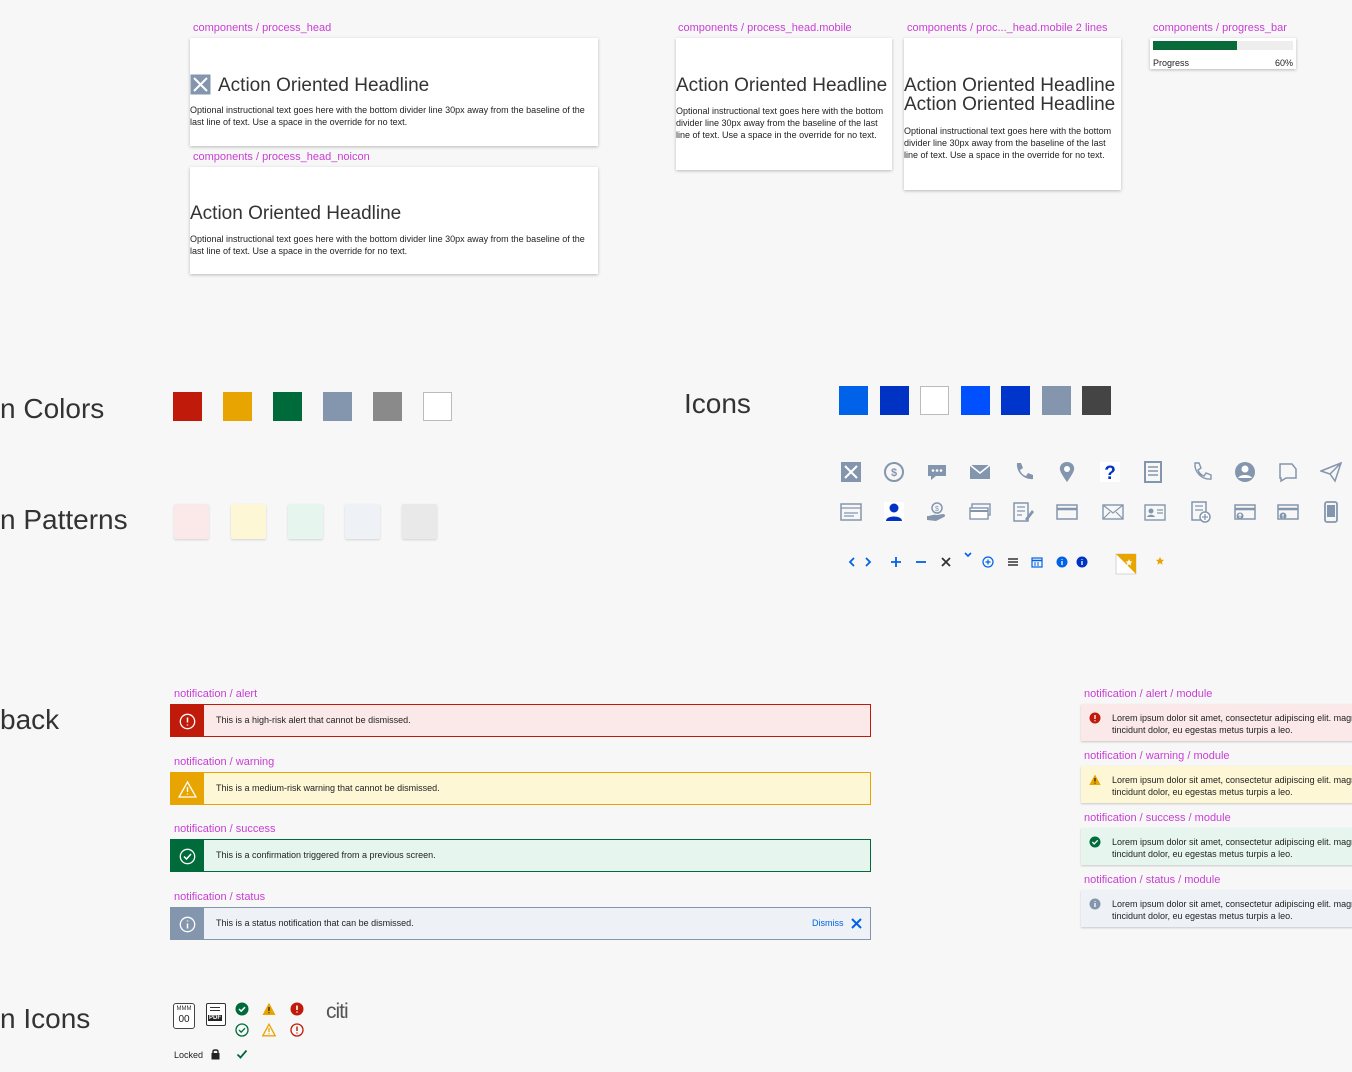  What do you see at coordinates (1201, 472) in the screenshot?
I see `phone-outline-icon` at bounding box center [1201, 472].